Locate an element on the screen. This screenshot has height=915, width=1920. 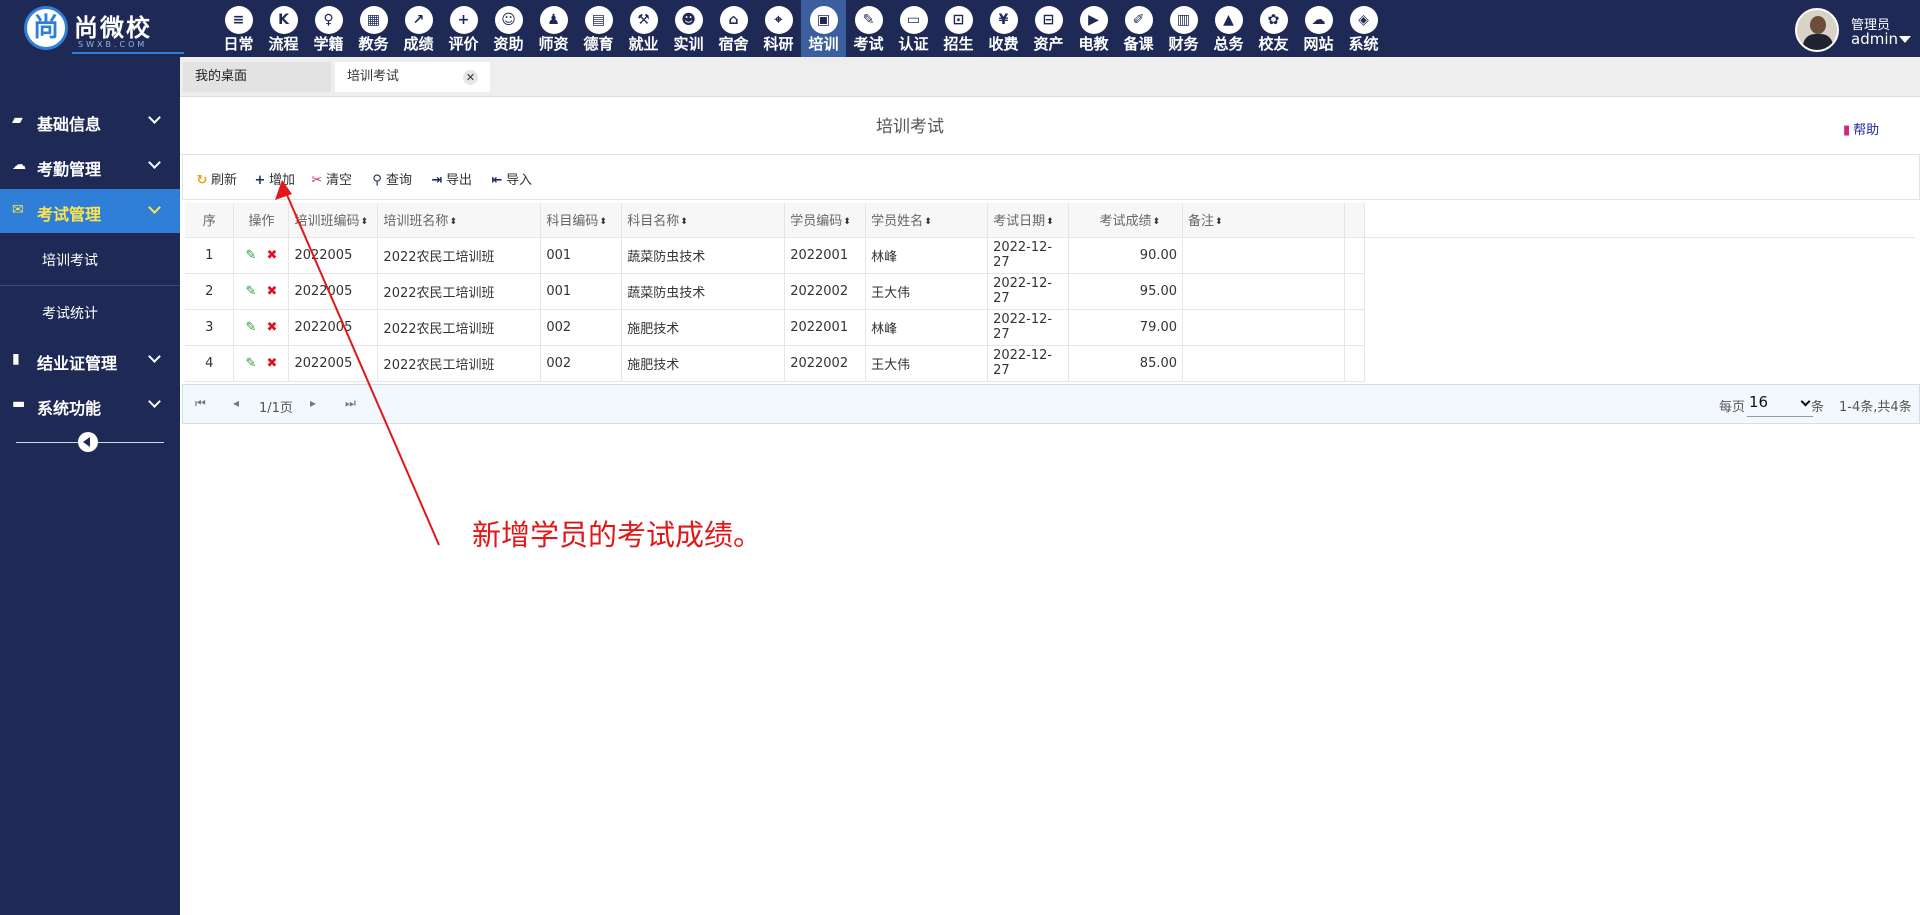
sidebar-group-exam-management: ✉ 考试管理 is located at coordinates (90, 211).